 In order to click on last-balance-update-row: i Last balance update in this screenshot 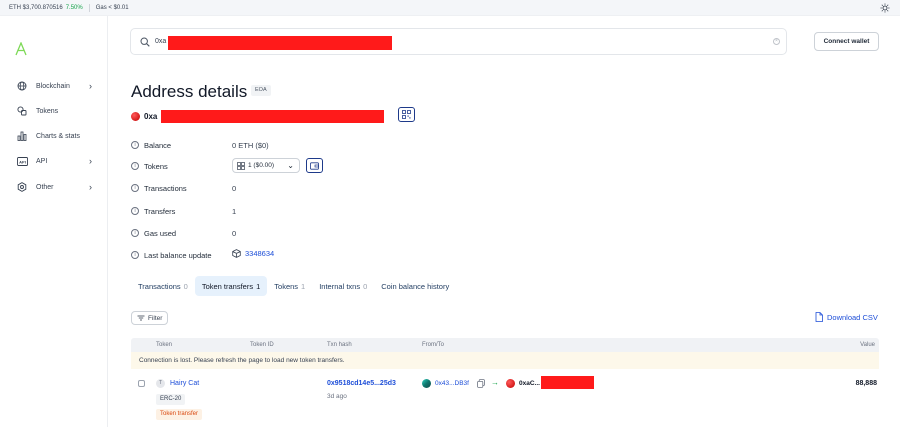, I will do `click(171, 255)`.